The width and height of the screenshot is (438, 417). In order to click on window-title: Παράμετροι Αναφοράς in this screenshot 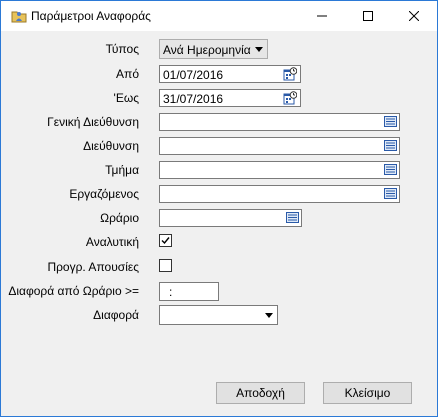, I will do `click(91, 16)`.